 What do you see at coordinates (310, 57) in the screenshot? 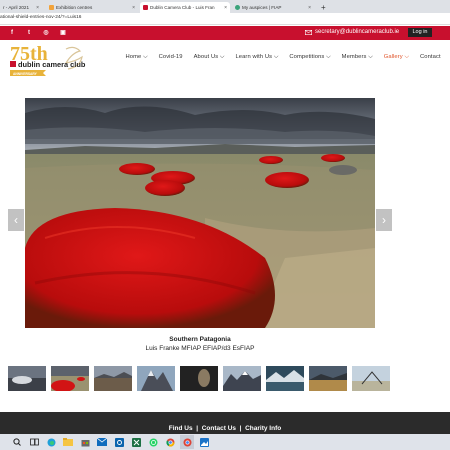
I see `nav-competitions: Competitions ⌵` at bounding box center [310, 57].